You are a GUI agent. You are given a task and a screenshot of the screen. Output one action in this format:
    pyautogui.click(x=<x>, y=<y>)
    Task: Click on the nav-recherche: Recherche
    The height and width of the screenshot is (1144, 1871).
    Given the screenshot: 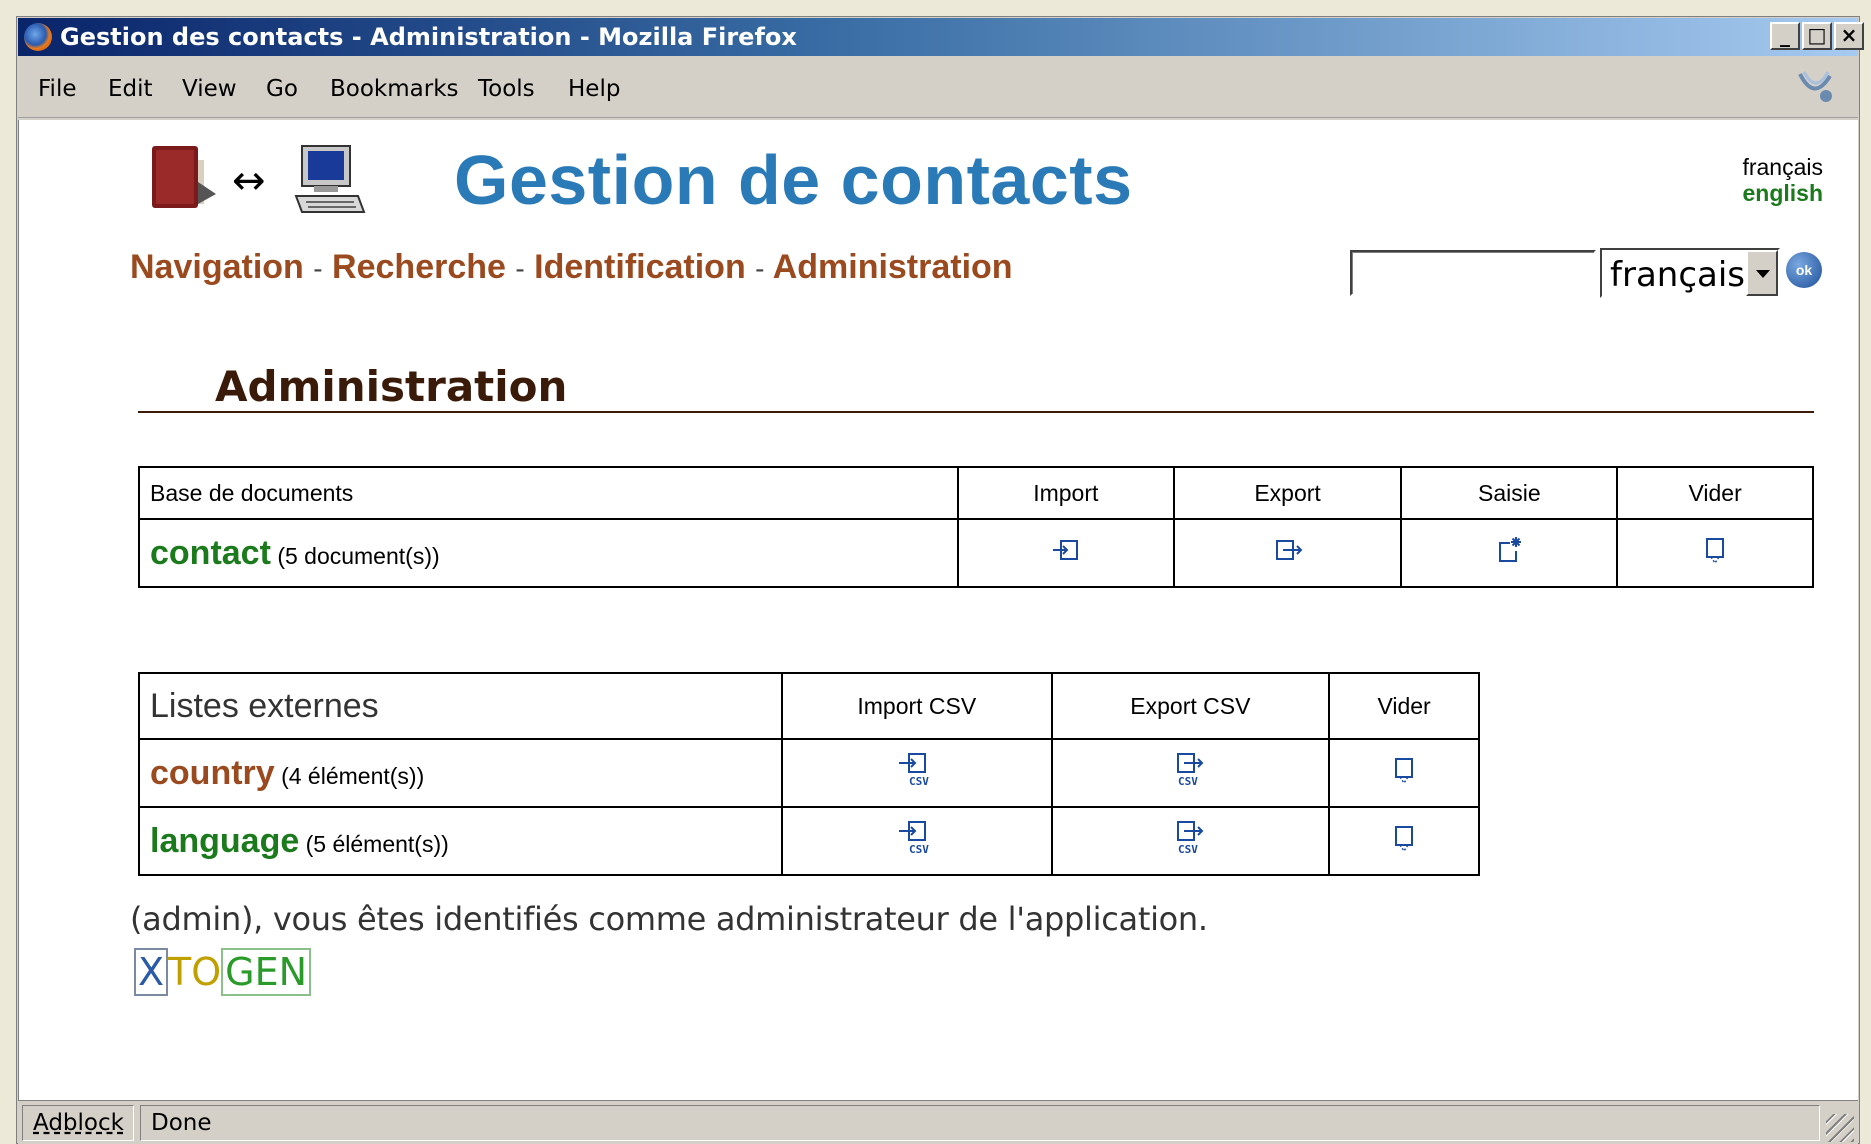 What is the action you would take?
    pyautogui.click(x=419, y=267)
    